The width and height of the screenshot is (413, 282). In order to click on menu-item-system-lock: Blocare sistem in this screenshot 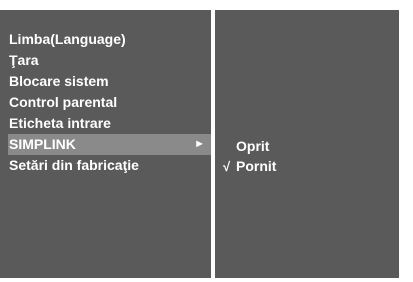, I will do `click(109, 81)`.